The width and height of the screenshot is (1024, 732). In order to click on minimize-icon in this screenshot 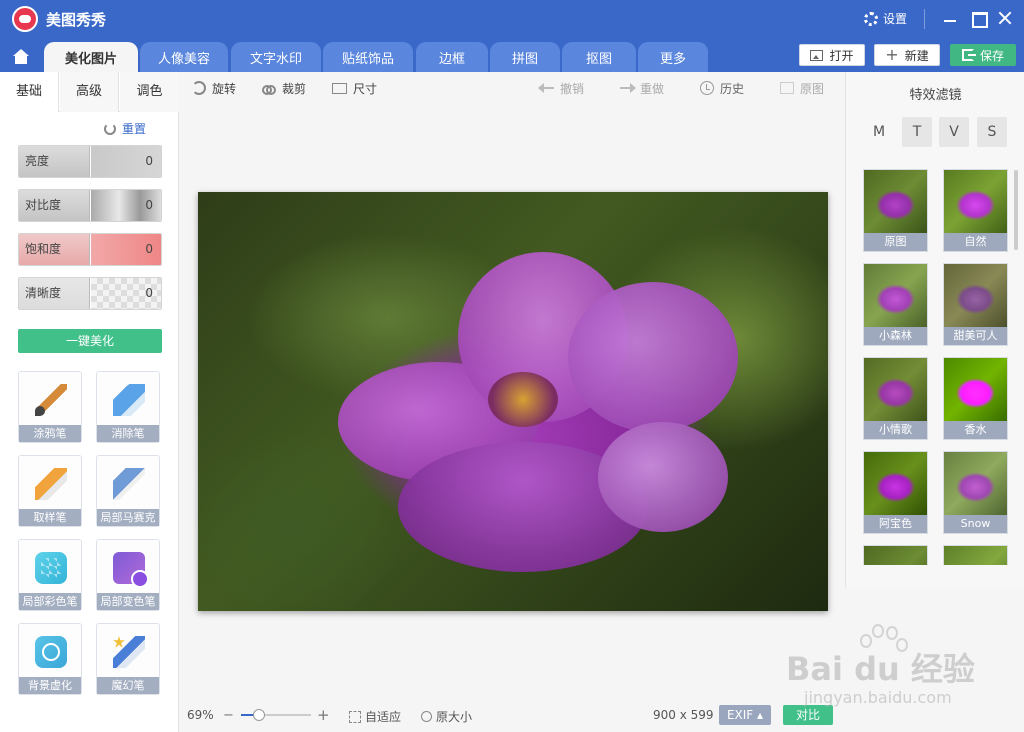, I will do `click(950, 18)`.